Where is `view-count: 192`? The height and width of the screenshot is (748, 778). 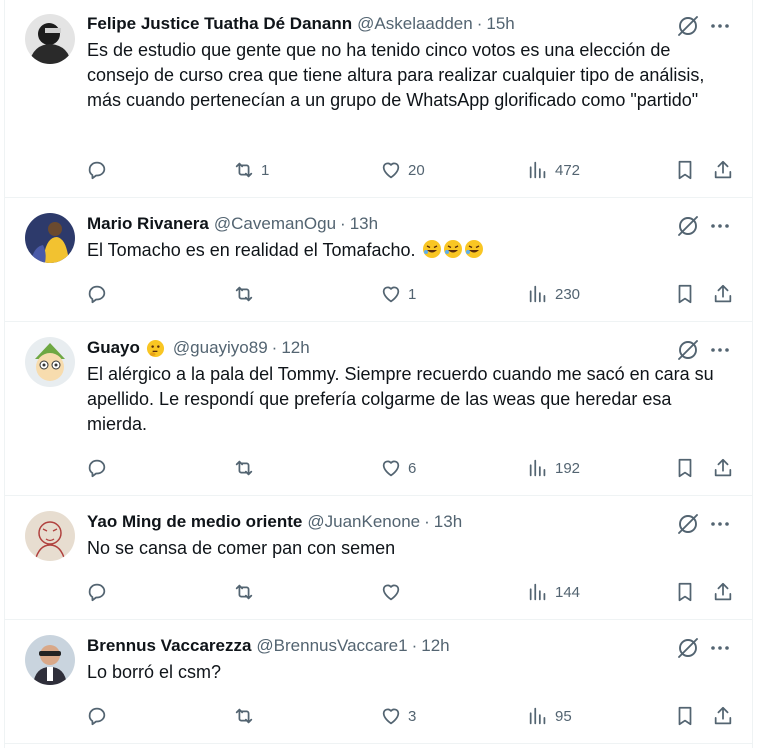
view-count: 192 is located at coordinates (568, 468).